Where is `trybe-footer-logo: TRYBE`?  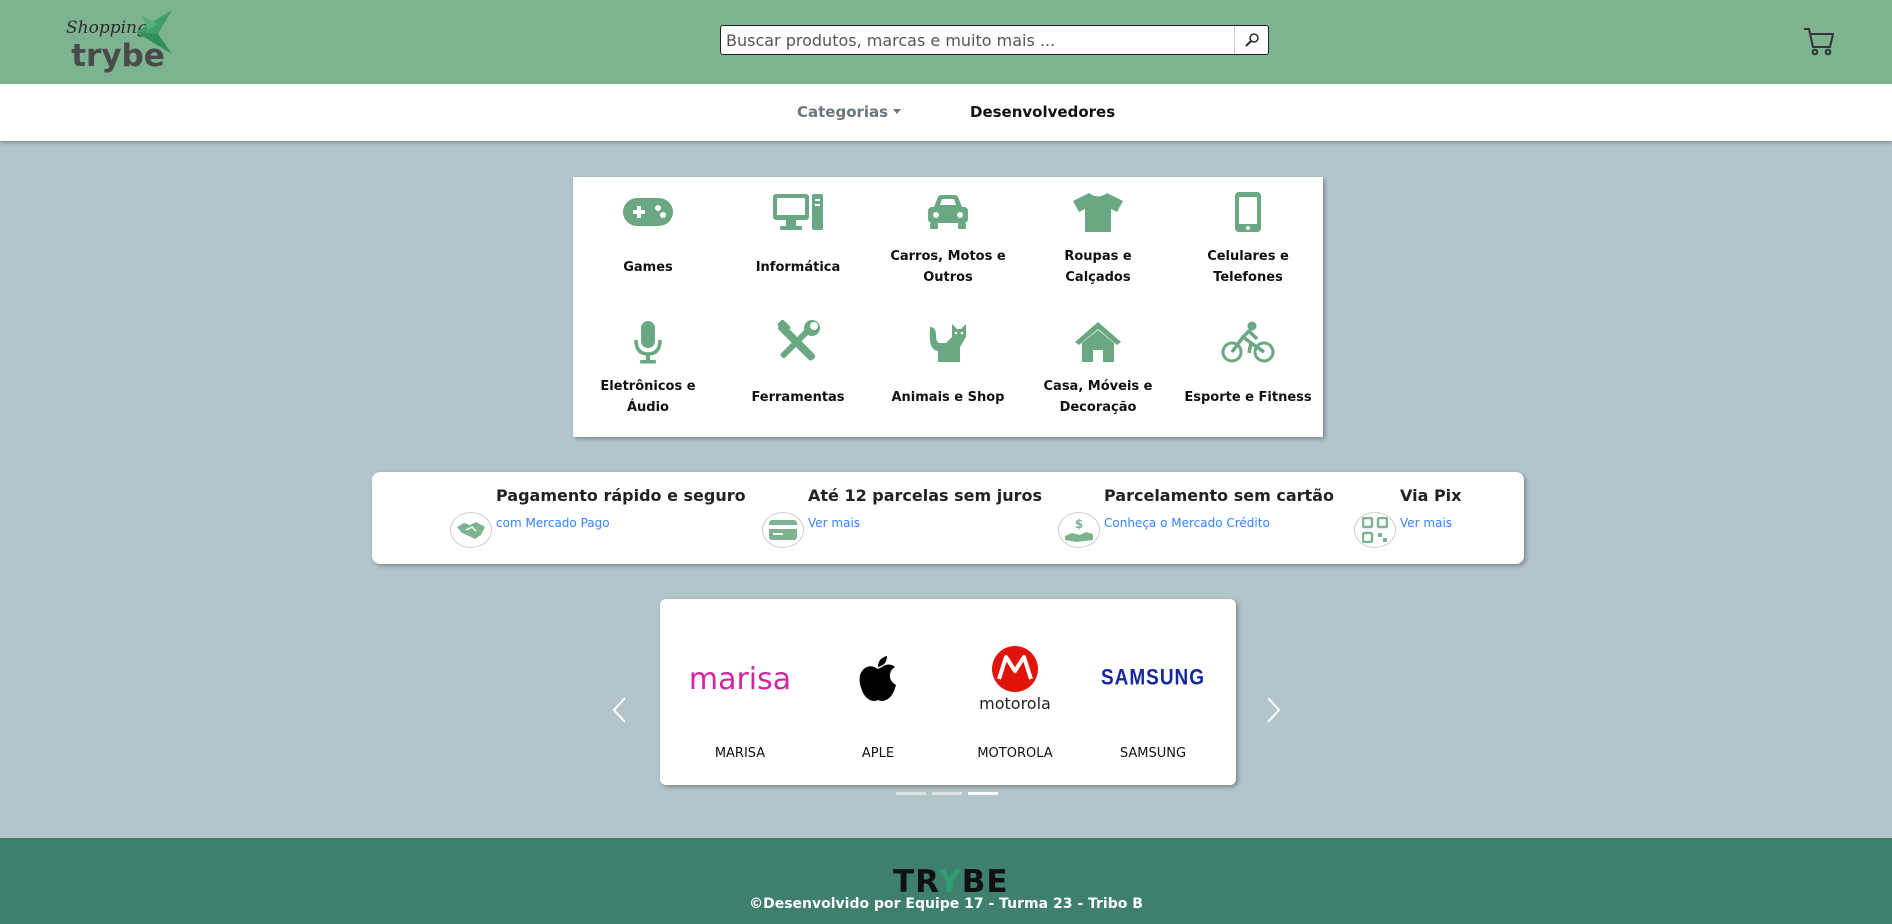 trybe-footer-logo: TRYBE is located at coordinates (951, 882).